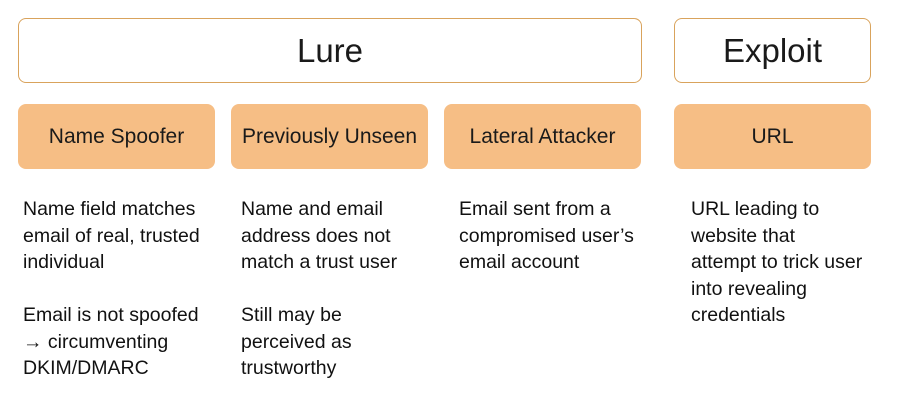 This screenshot has width=903, height=400. I want to click on description-line: Email is not spoofed, so click(111, 315).